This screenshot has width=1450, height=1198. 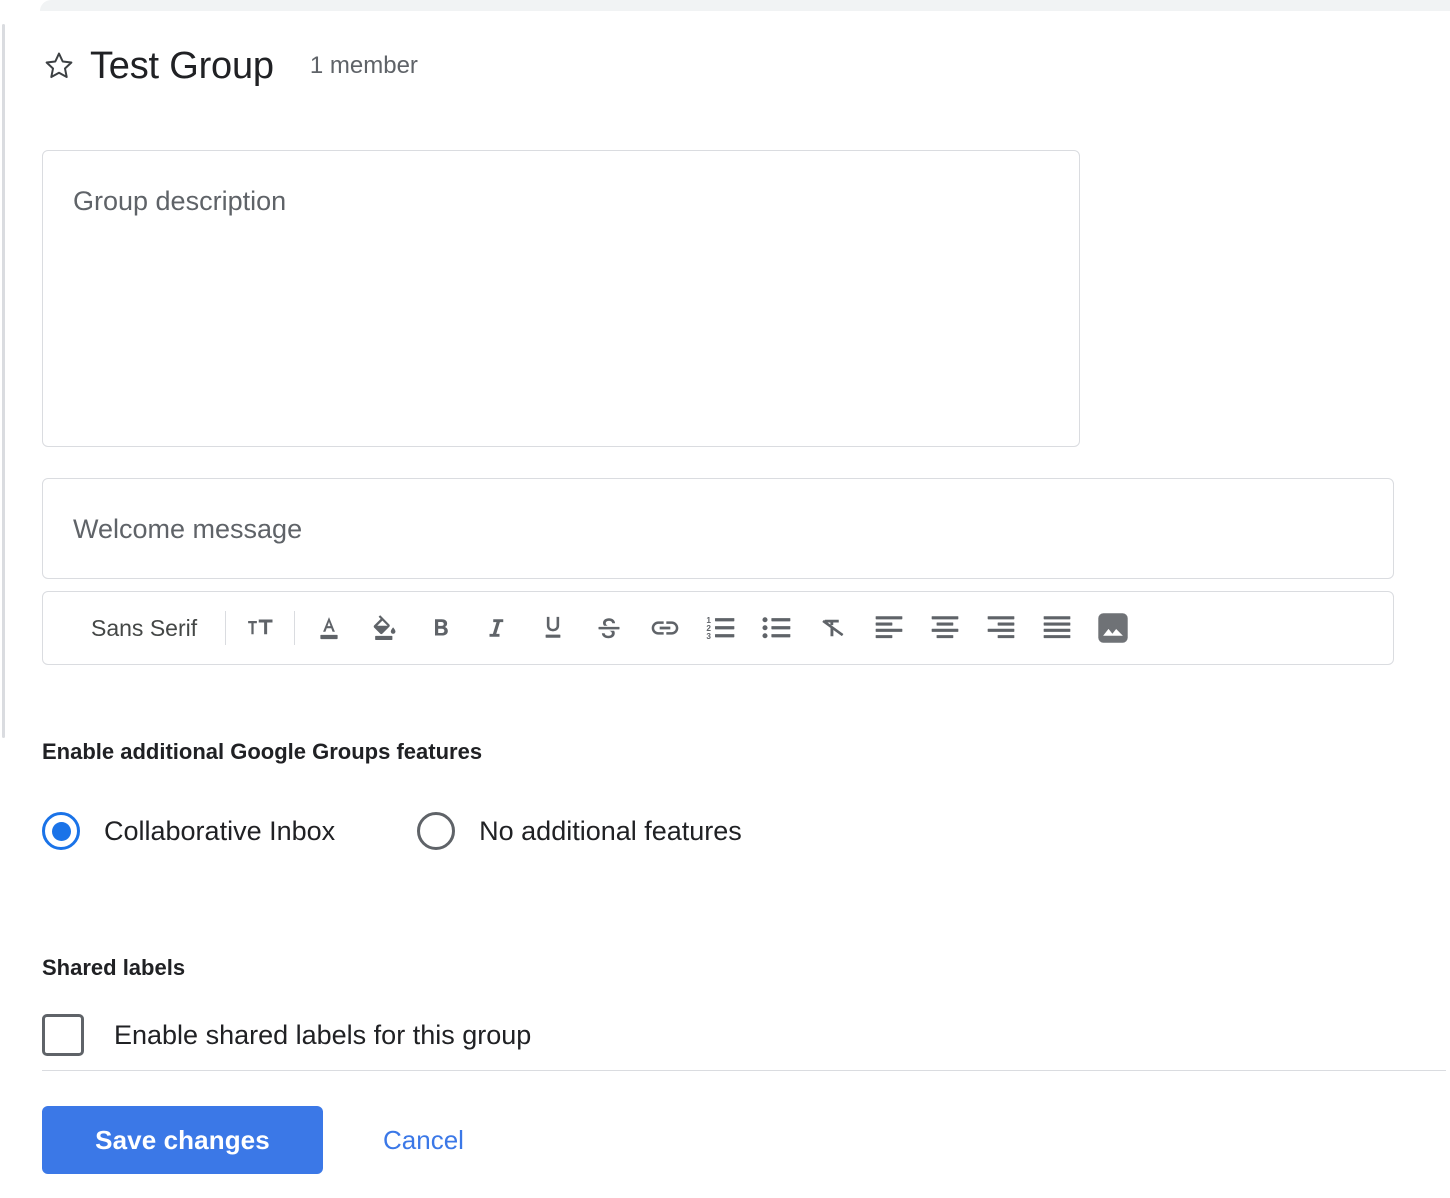 I want to click on font-size-icon, so click(x=260, y=628).